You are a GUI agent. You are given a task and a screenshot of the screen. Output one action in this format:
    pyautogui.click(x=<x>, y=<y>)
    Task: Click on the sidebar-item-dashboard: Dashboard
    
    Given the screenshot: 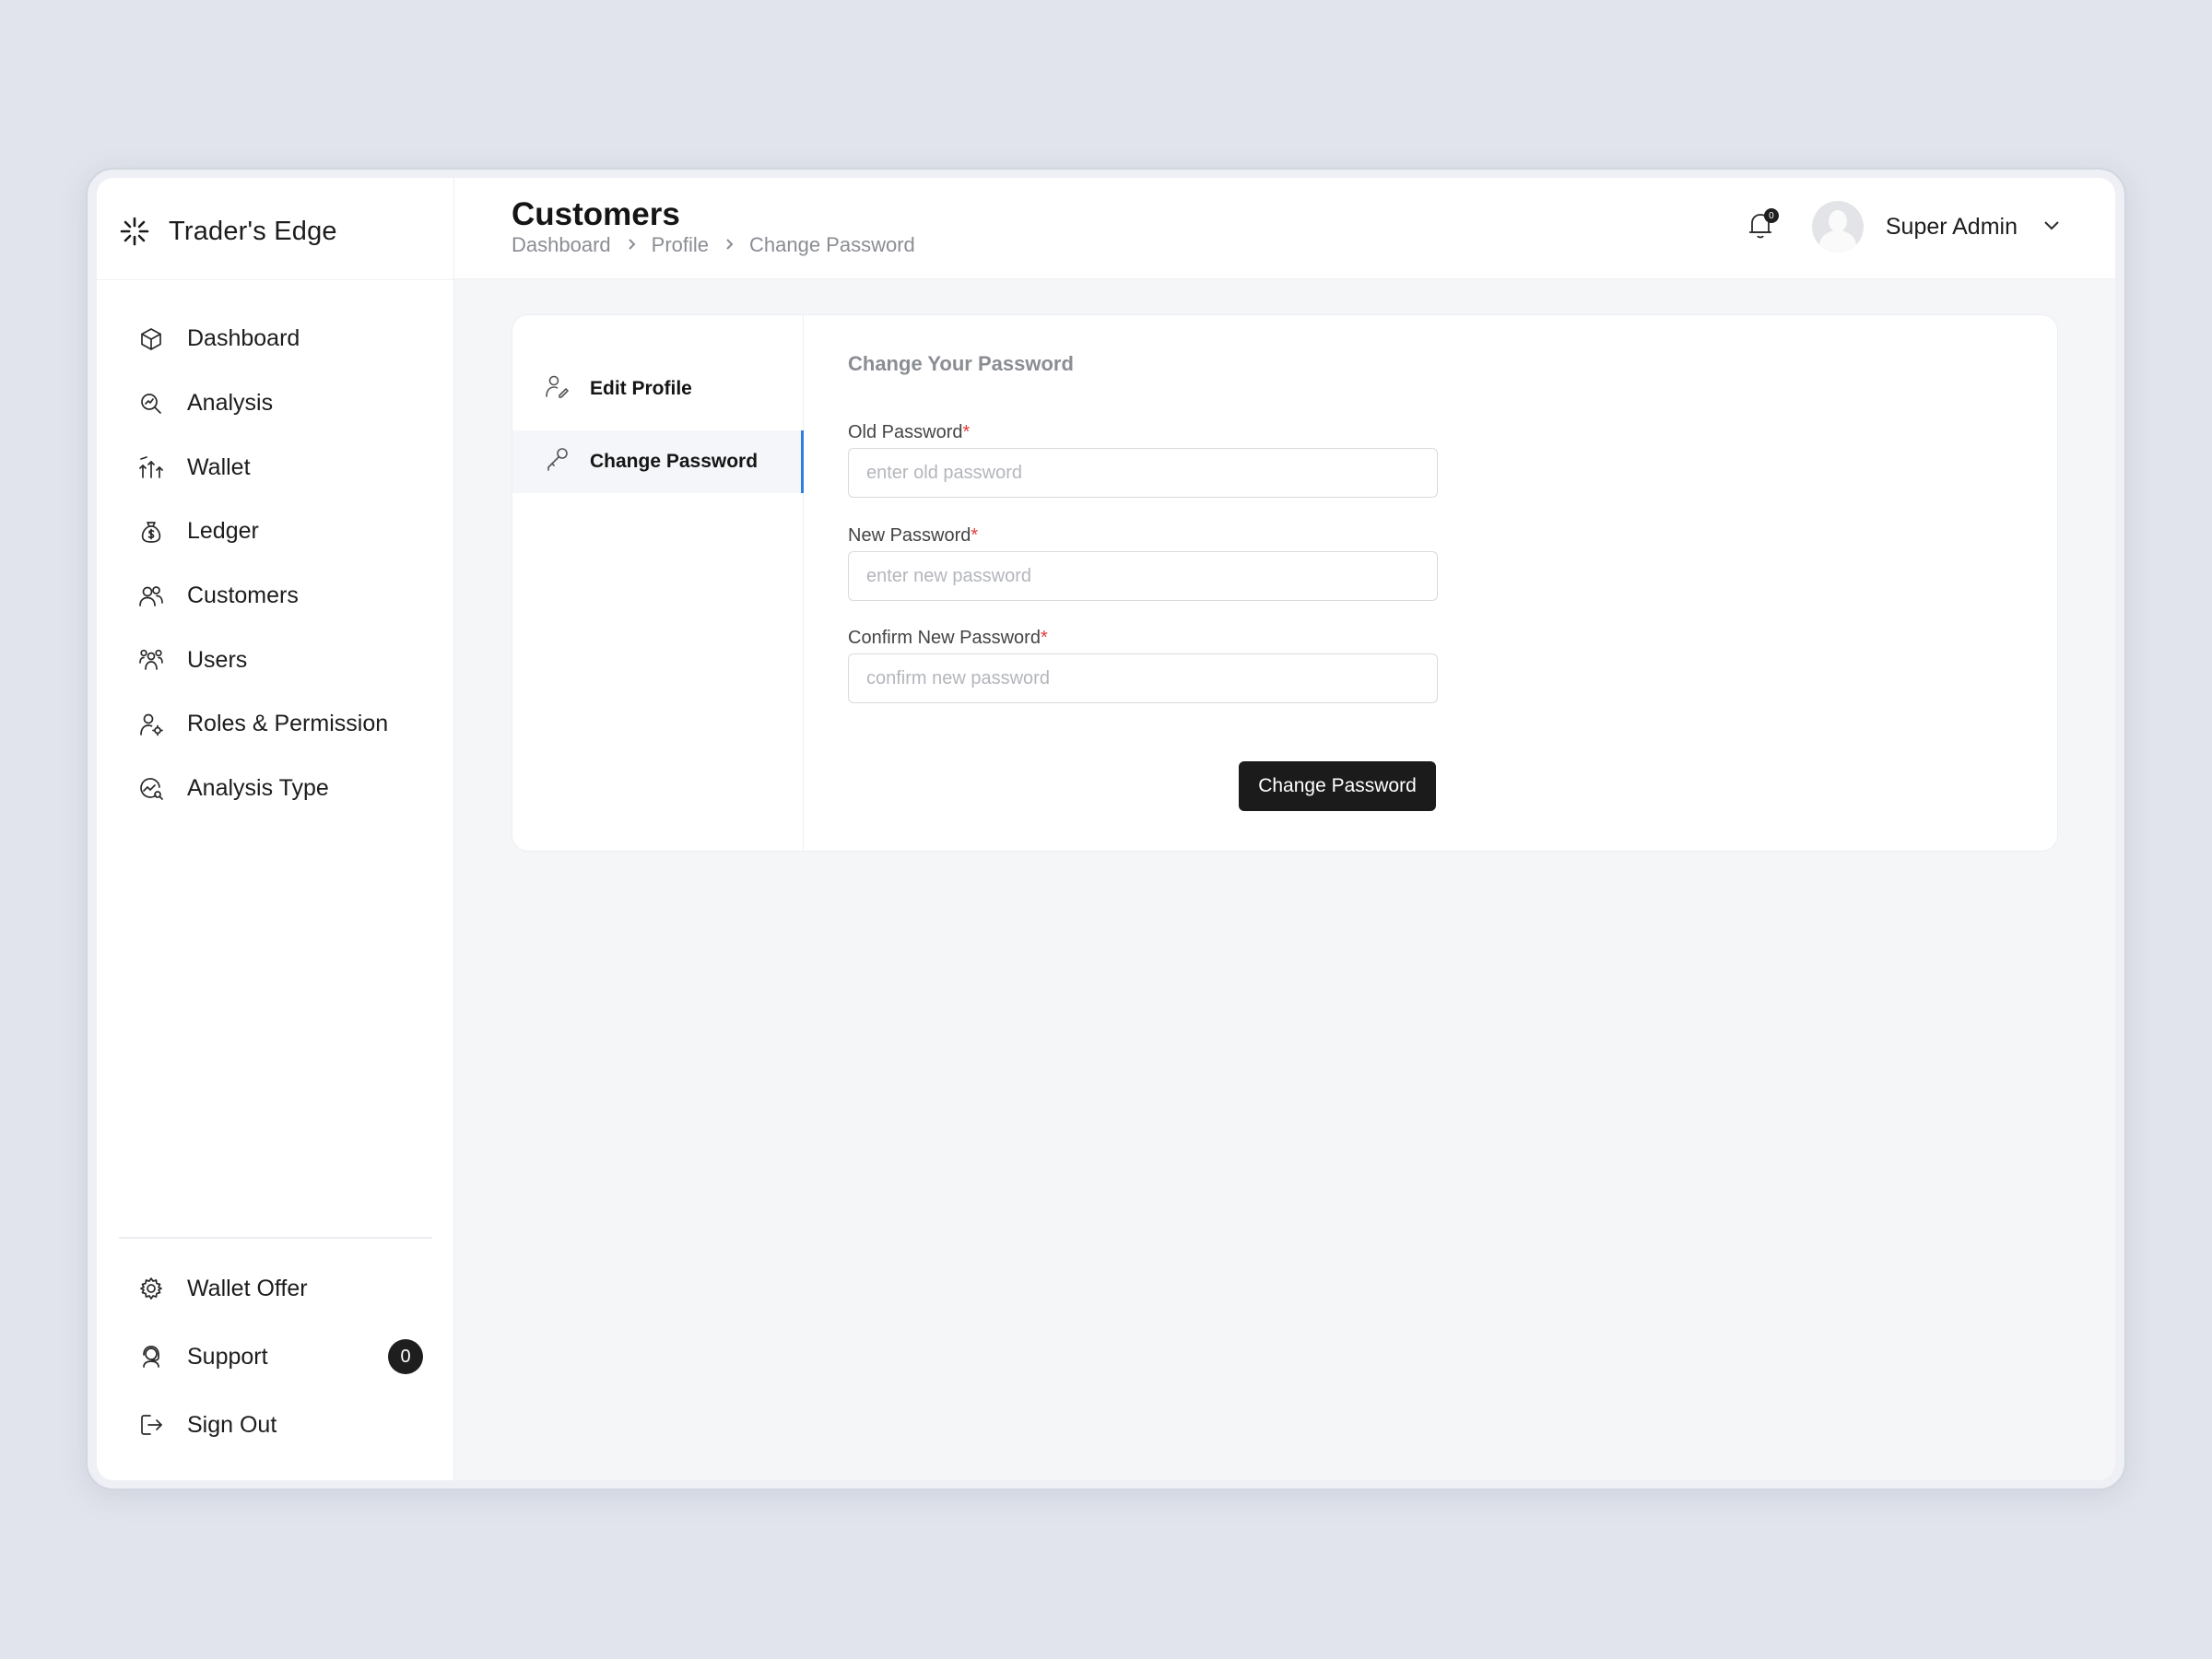 What is the action you would take?
    pyautogui.click(x=280, y=339)
    